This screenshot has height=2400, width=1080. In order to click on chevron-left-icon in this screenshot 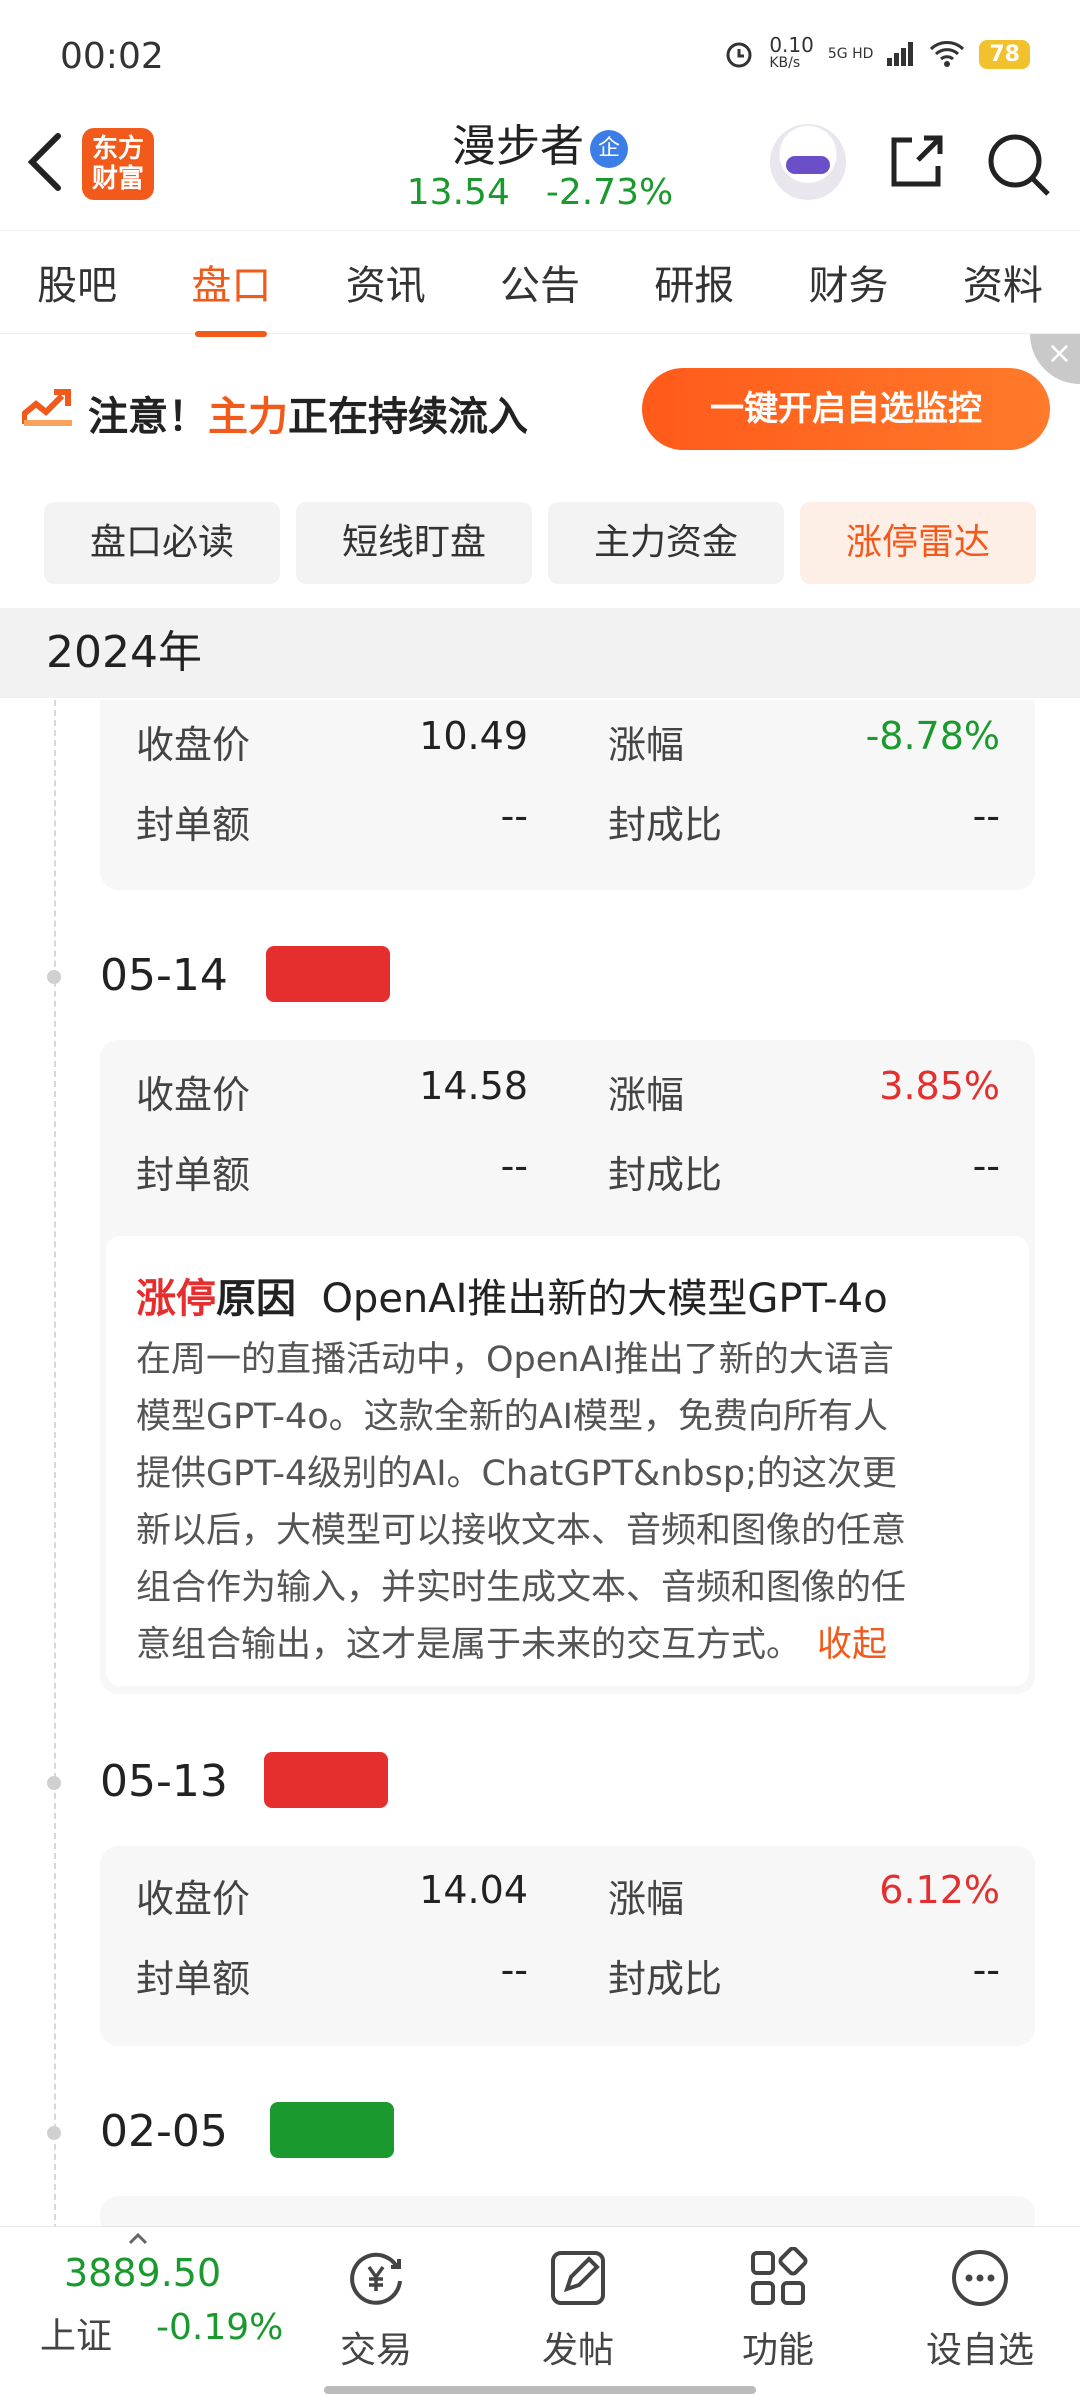, I will do `click(44, 162)`.